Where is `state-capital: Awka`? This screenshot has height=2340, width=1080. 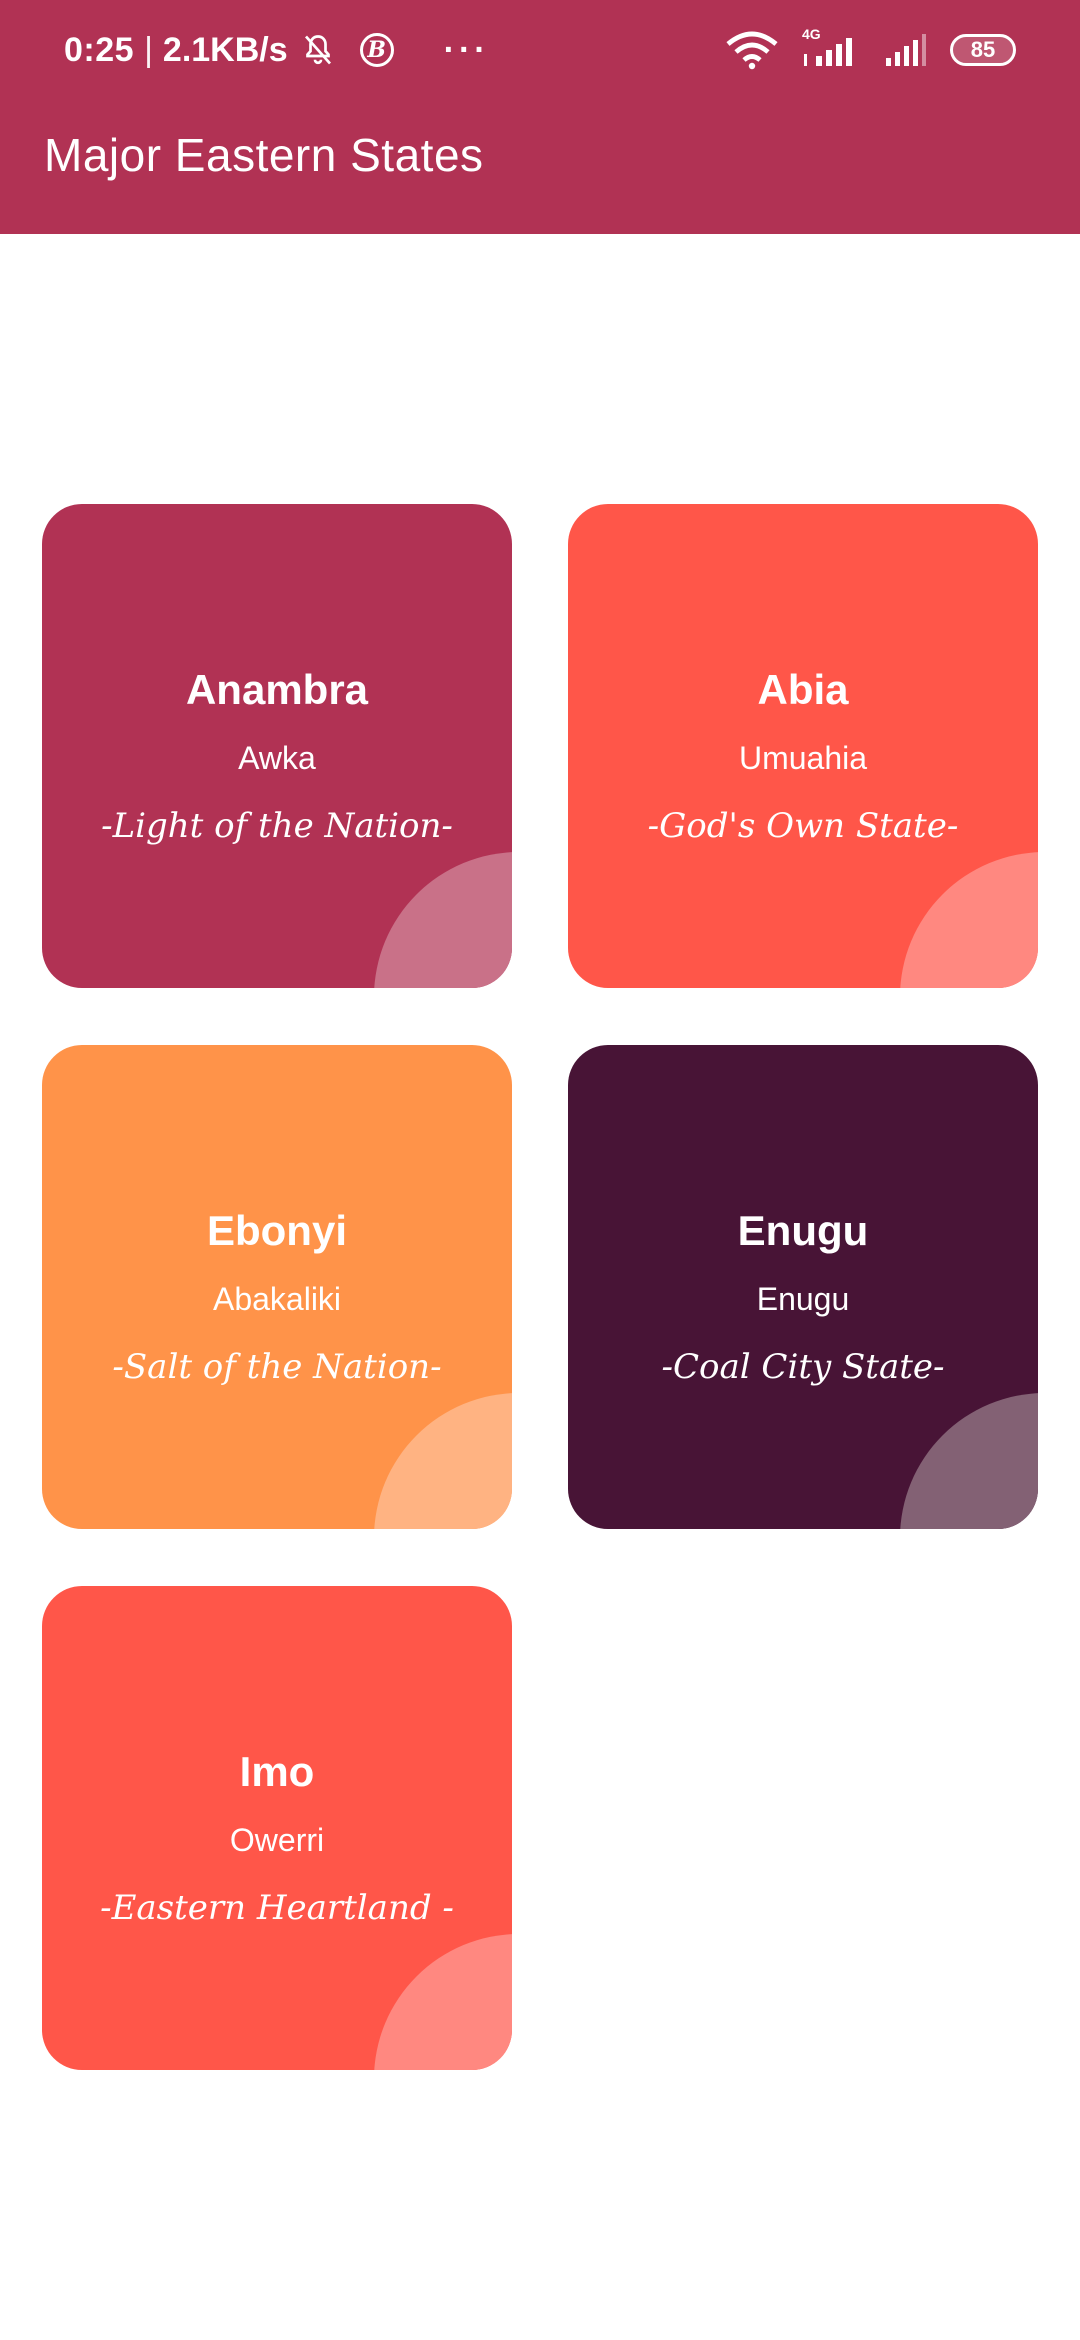 state-capital: Awka is located at coordinates (277, 758).